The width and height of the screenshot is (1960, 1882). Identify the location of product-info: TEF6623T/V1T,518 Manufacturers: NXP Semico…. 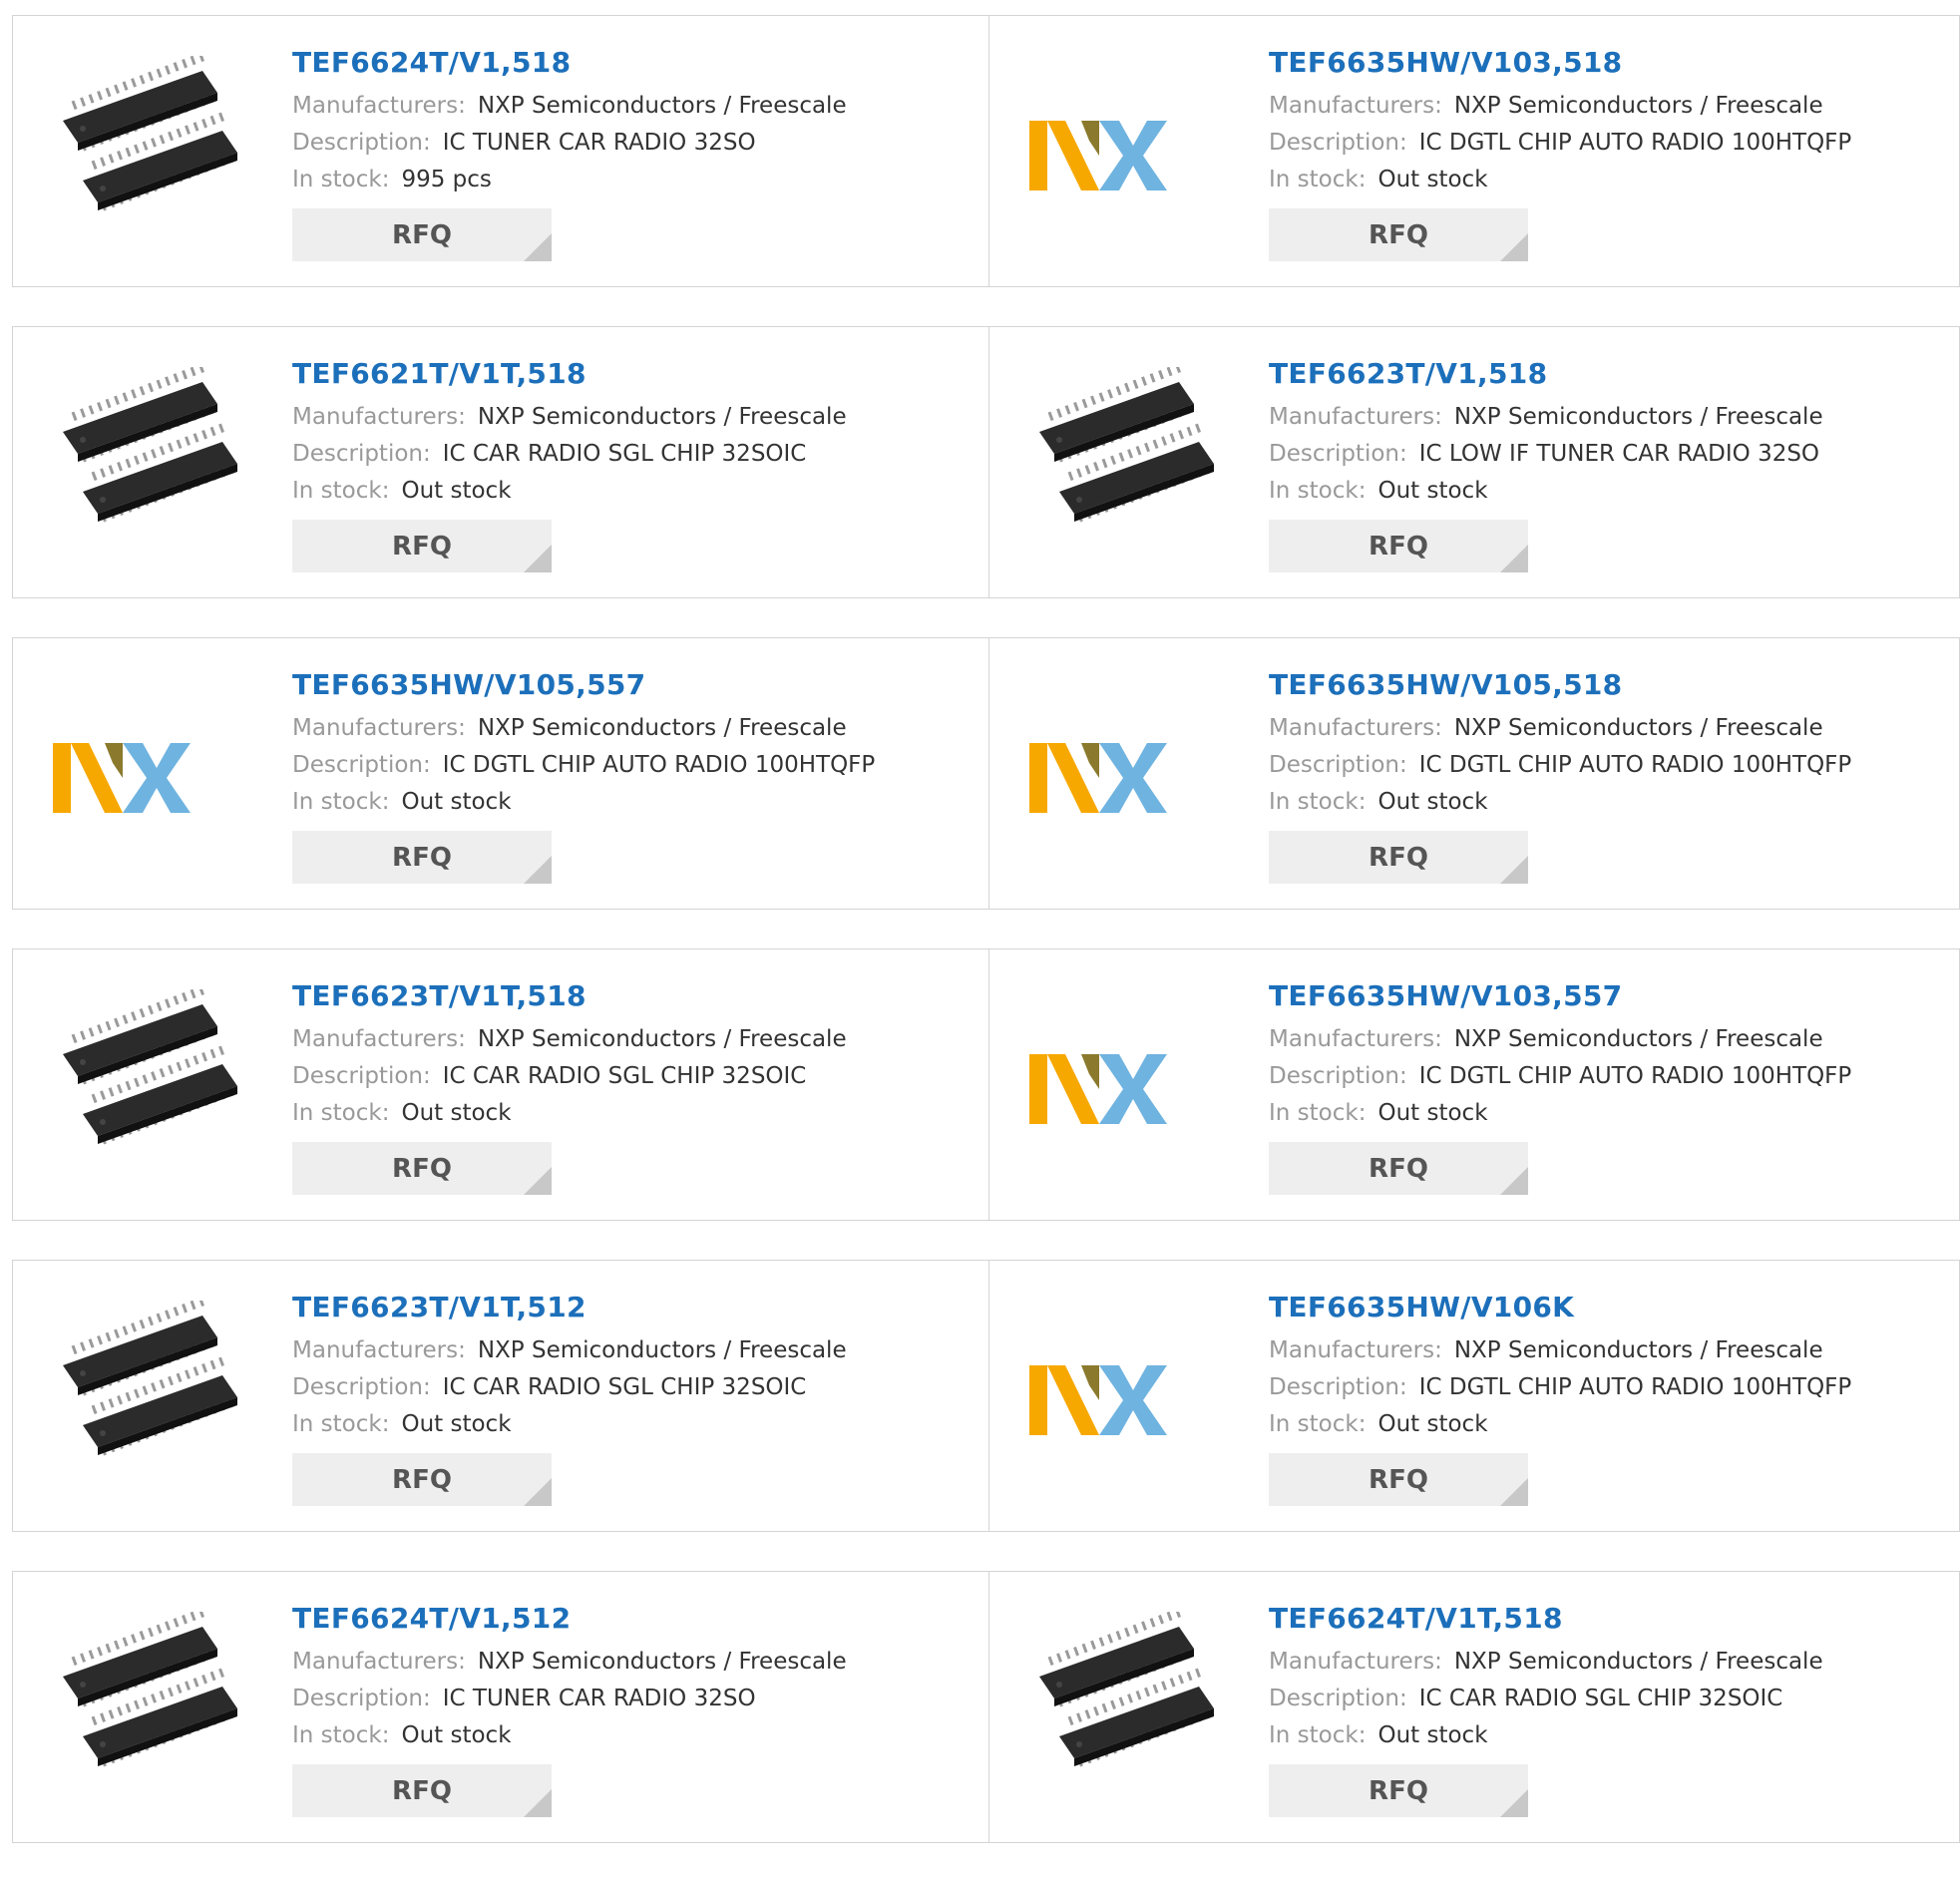
(570, 1086).